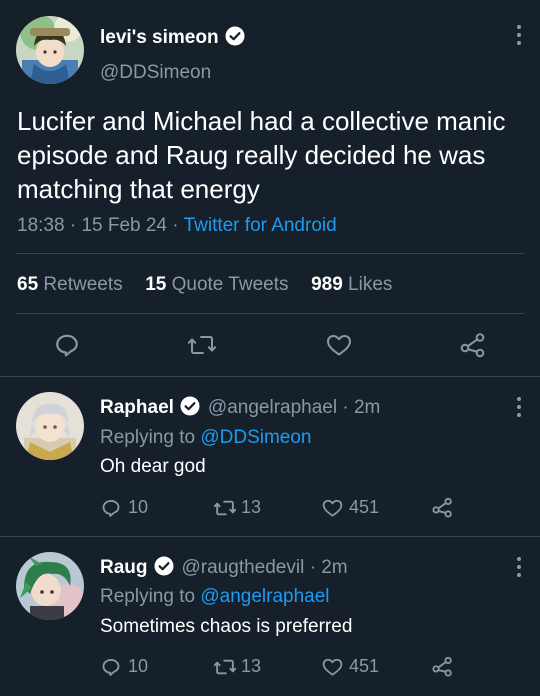 This screenshot has width=540, height=696. Describe the element at coordinates (255, 437) in the screenshot. I see `replying-to-link: @DDSimeon` at that location.